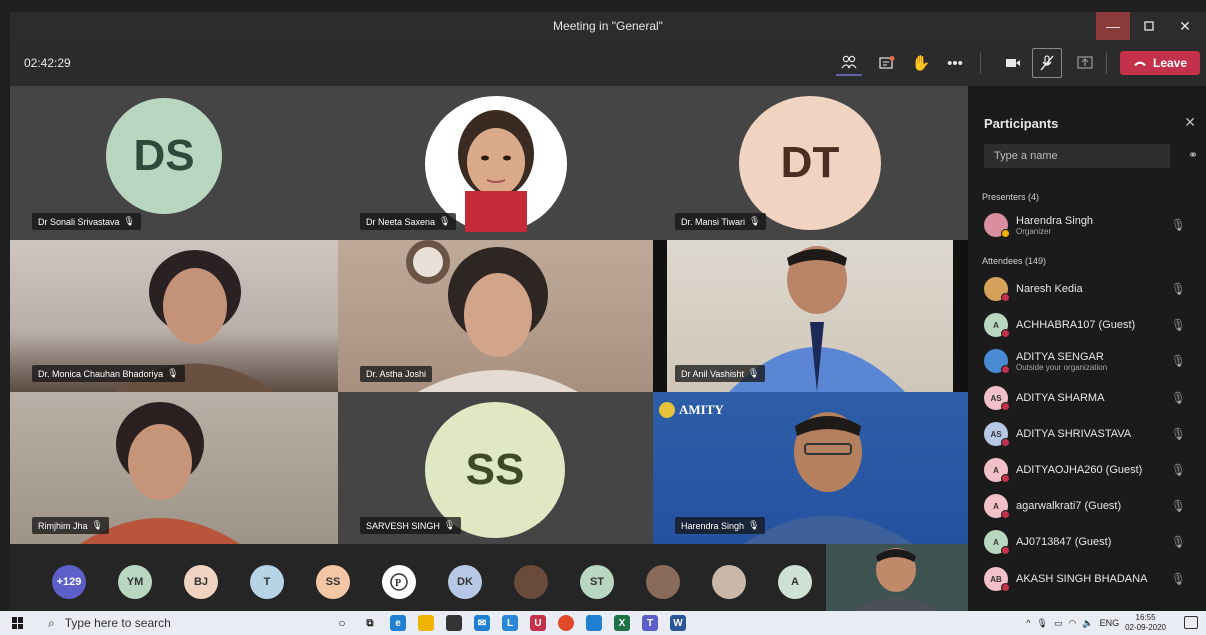 The height and width of the screenshot is (635, 1206). What do you see at coordinates (1091, 506) in the screenshot?
I see `participant-row: A agarwalkrati7 (Guest) 🎙` at bounding box center [1091, 506].